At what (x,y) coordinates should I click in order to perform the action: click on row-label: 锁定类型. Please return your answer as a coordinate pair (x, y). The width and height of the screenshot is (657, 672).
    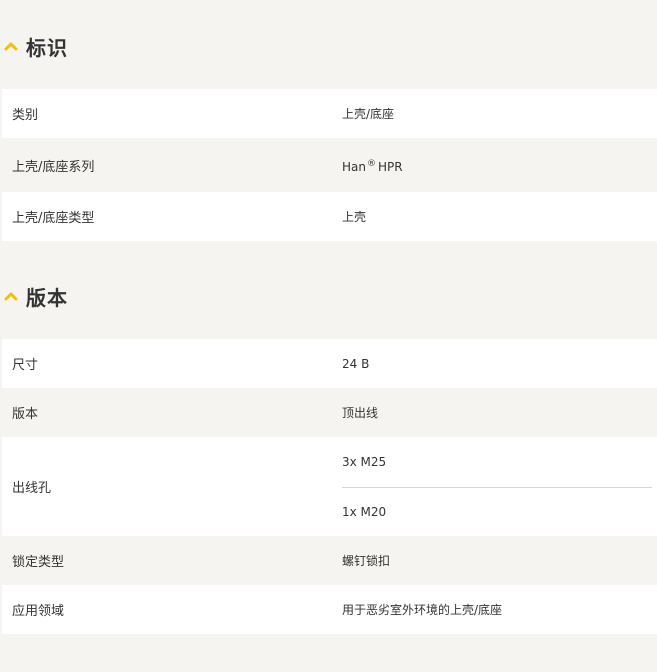
    Looking at the image, I should click on (38, 562).